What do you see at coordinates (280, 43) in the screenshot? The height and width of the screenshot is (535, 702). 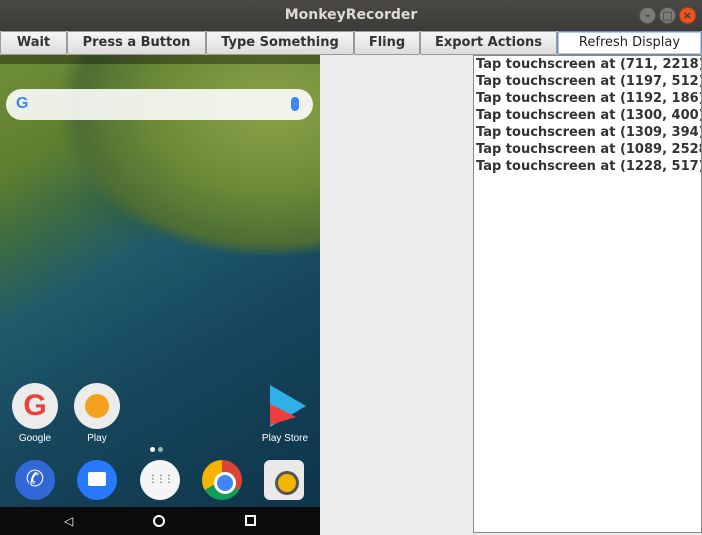 I see `type-something-button: Type Something` at bounding box center [280, 43].